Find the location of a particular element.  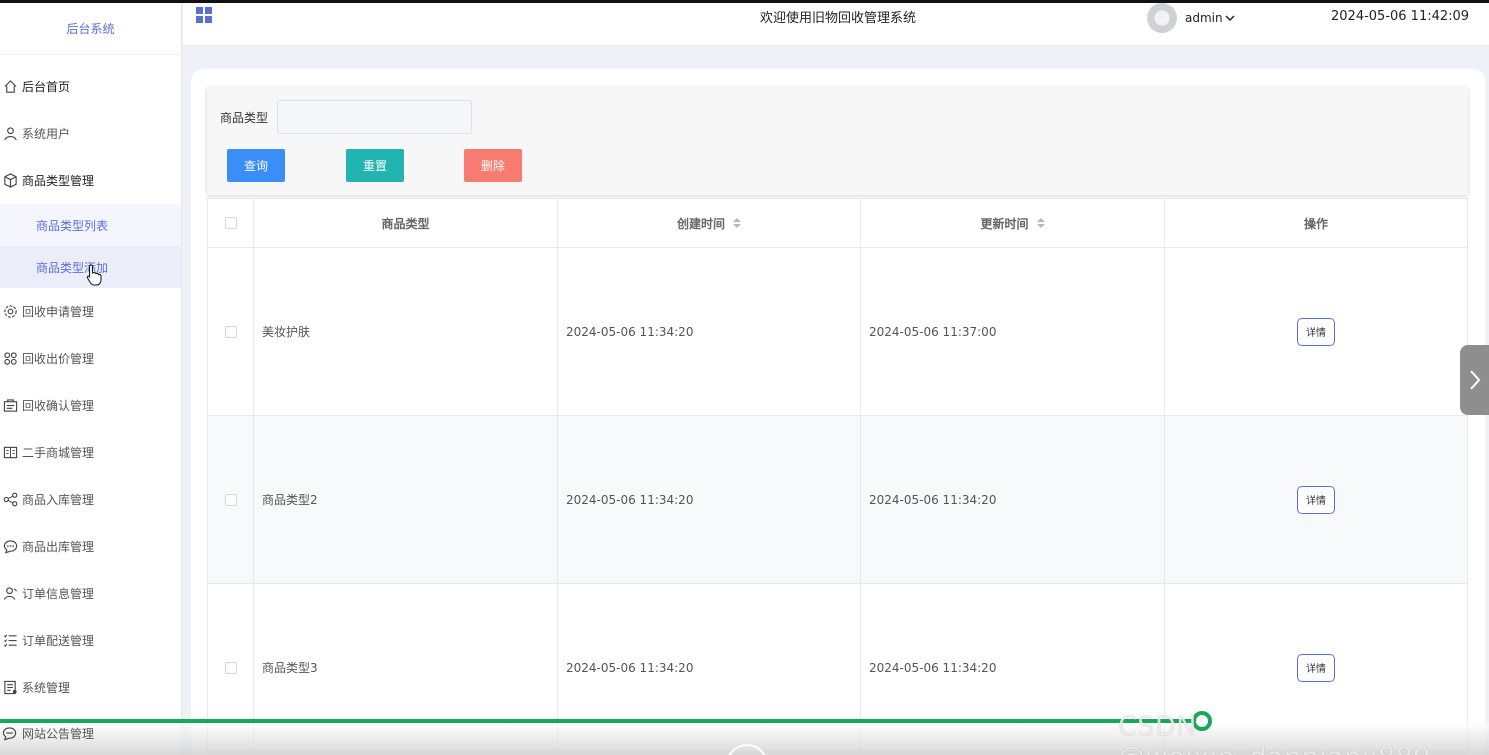

datetime-display: 2024-05-06 11:42:09 is located at coordinates (1400, 16).